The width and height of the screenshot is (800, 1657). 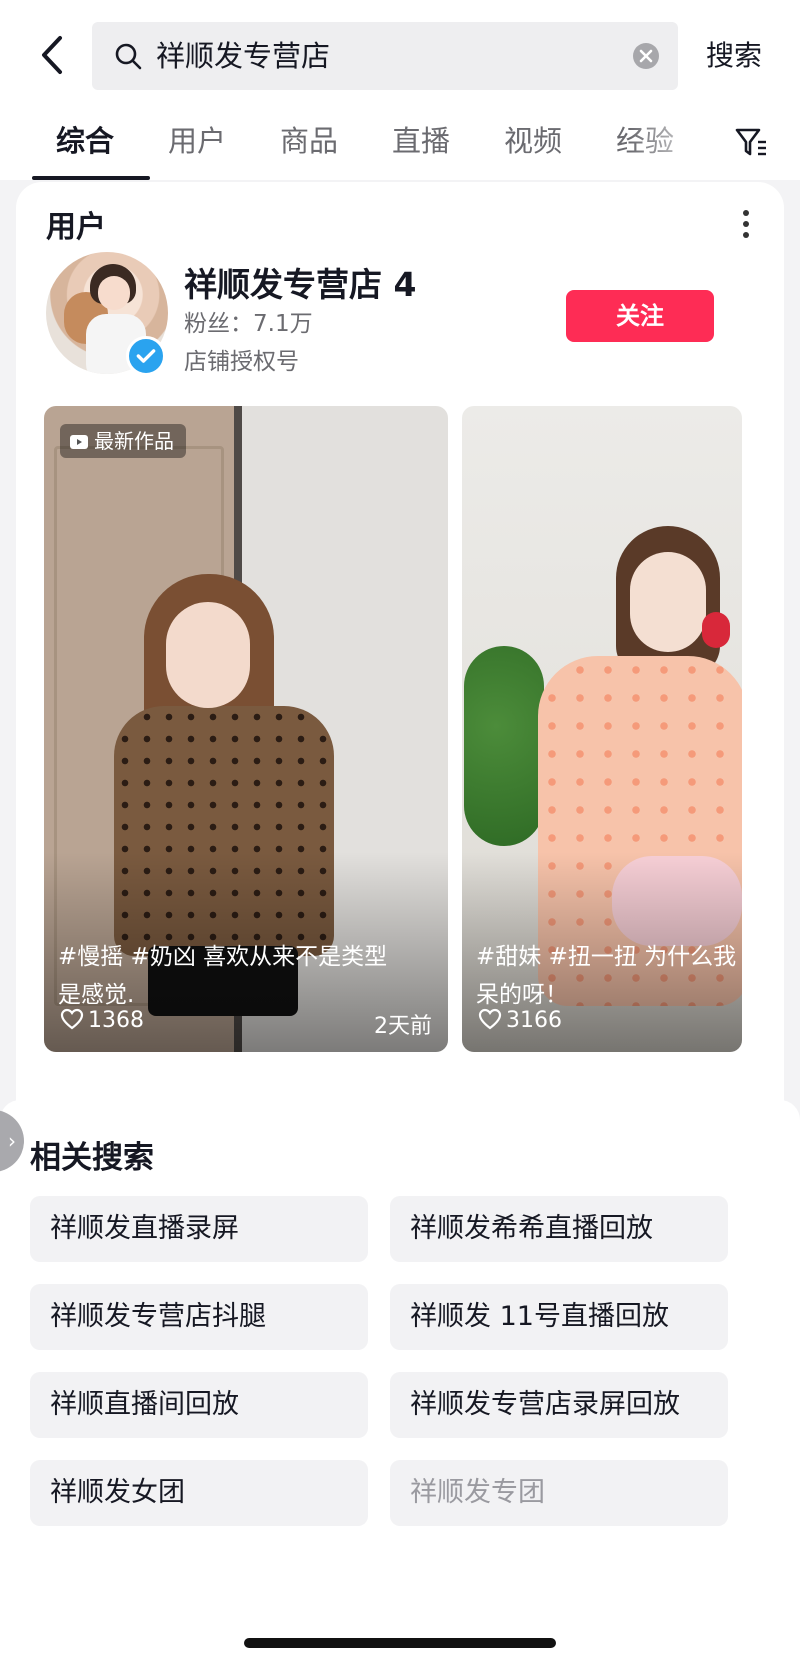 I want to click on related-search-chip: 祥顺发专营店录屏回放, so click(x=559, y=1405).